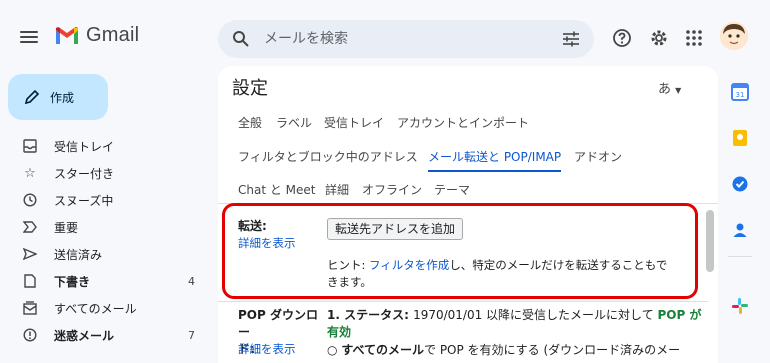 Image resolution: width=770 pixels, height=363 pixels. Describe the element at coordinates (117, 173) in the screenshot. I see `sidebar-item-starred: ☆ スター付き` at that location.